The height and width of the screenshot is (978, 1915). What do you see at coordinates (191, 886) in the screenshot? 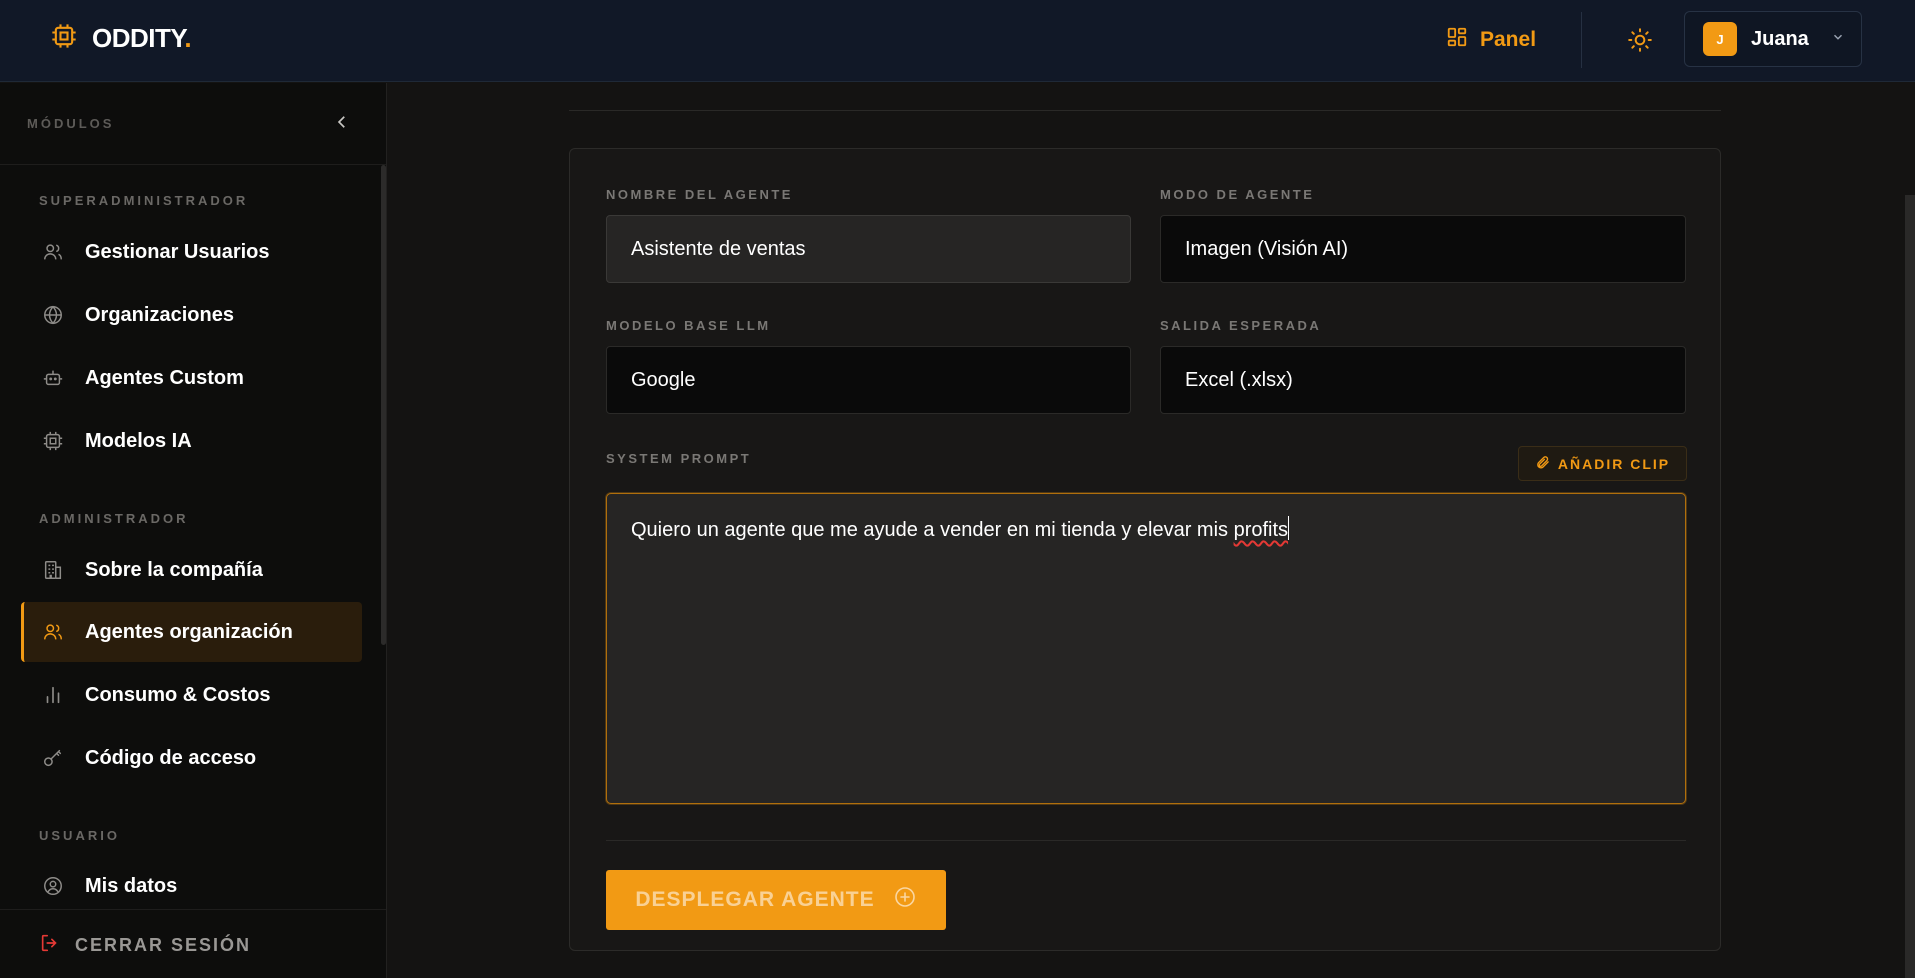
I see `sidebar-item-mis-datos: Mis datos` at bounding box center [191, 886].